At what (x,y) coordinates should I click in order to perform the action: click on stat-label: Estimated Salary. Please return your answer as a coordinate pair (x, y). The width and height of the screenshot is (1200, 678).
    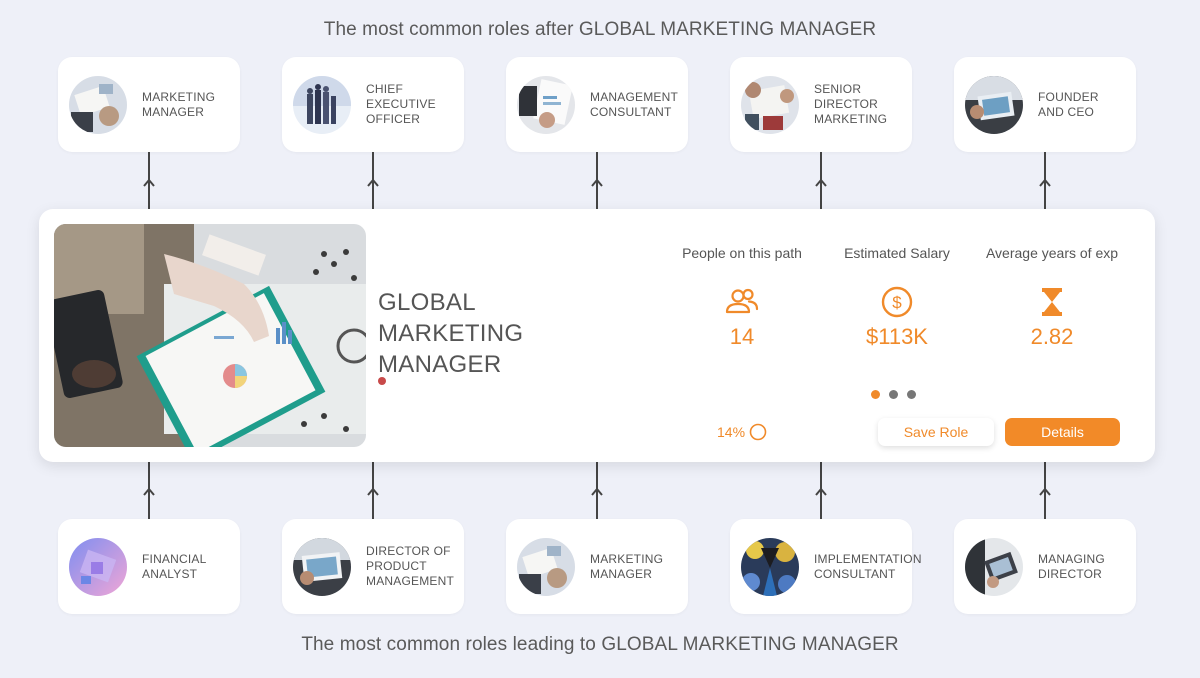
    Looking at the image, I should click on (897, 253).